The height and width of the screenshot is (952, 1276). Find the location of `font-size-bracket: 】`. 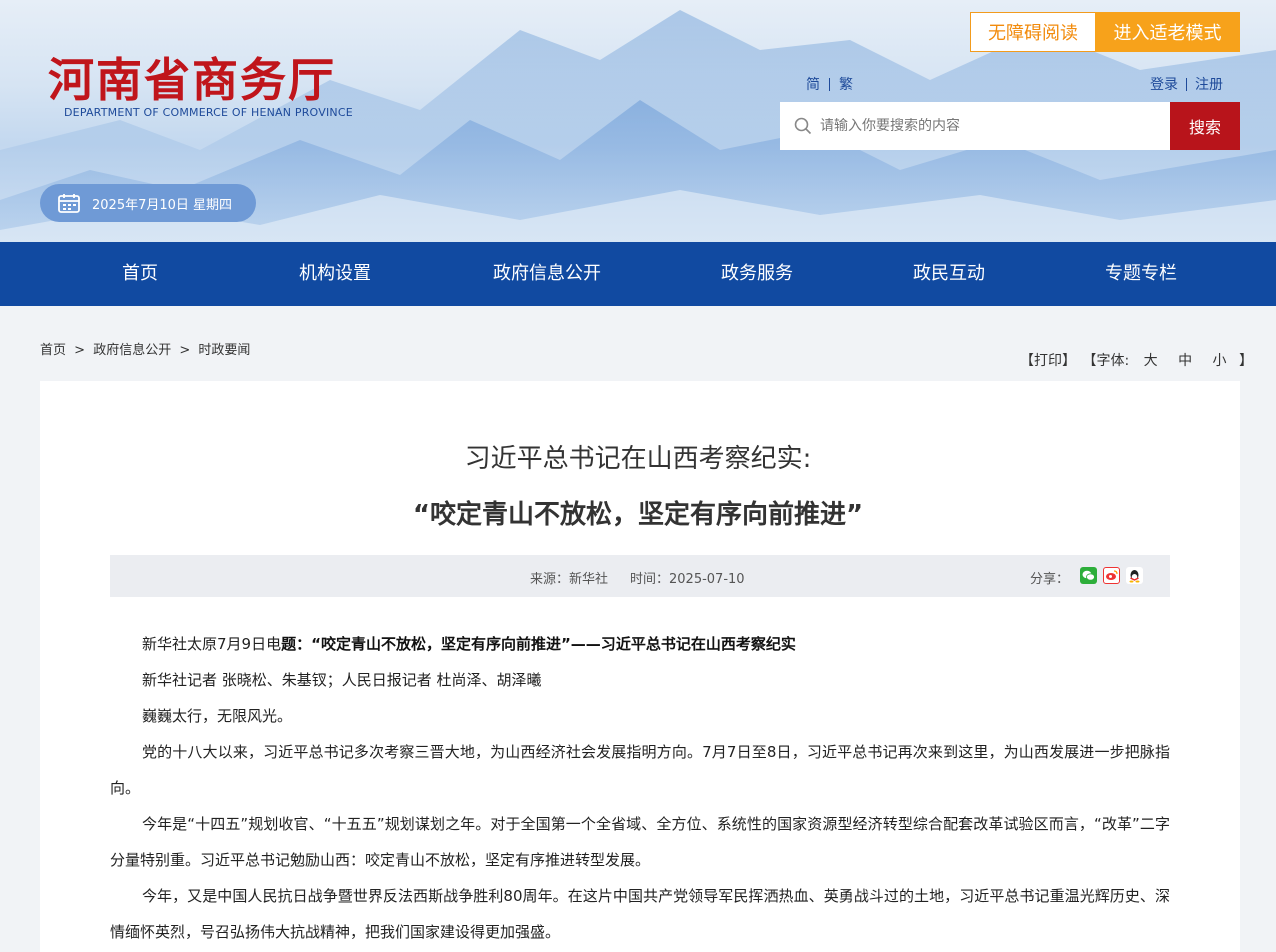

font-size-bracket: 】 is located at coordinates (1245, 361).